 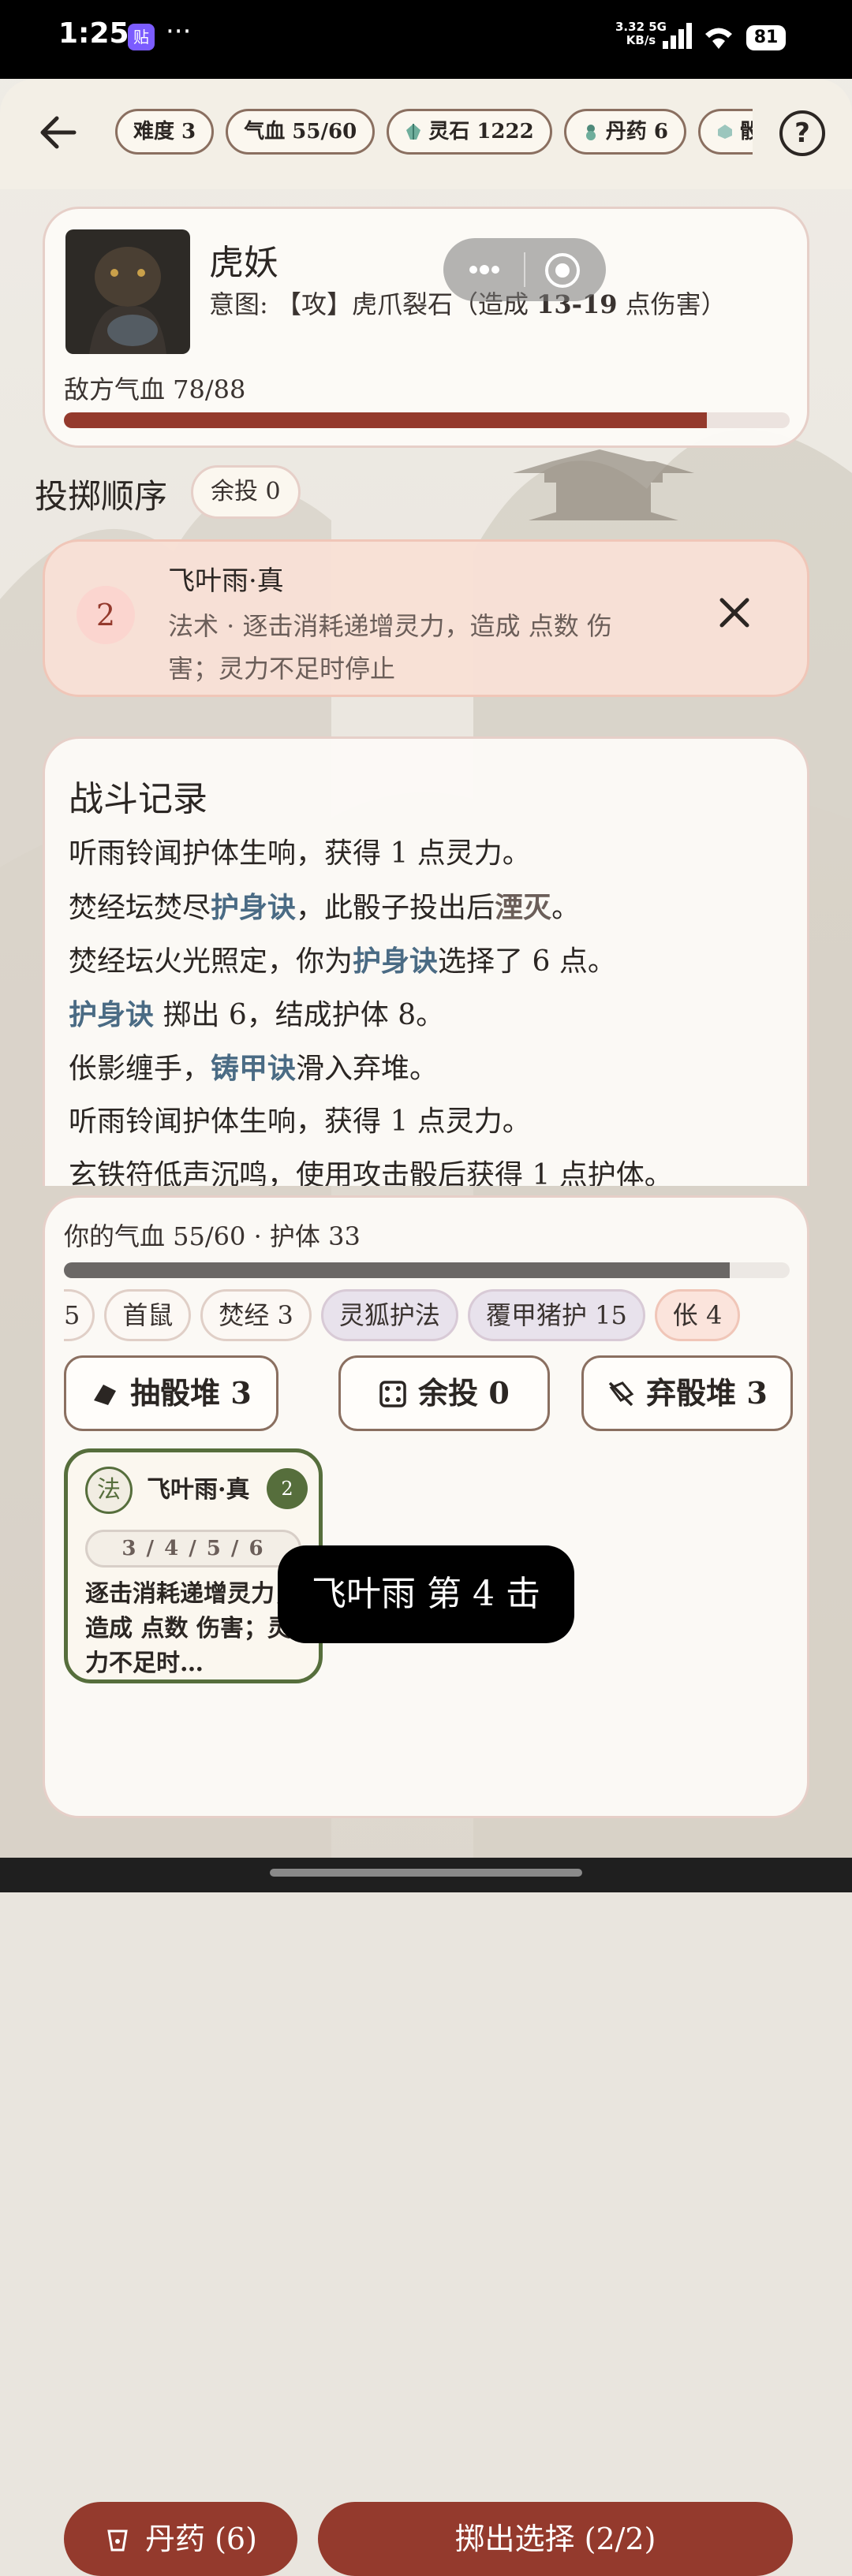 I want to click on log-line: 焚经坛焚尽护身诀，此骰子投出后湮灭。, so click(x=325, y=908).